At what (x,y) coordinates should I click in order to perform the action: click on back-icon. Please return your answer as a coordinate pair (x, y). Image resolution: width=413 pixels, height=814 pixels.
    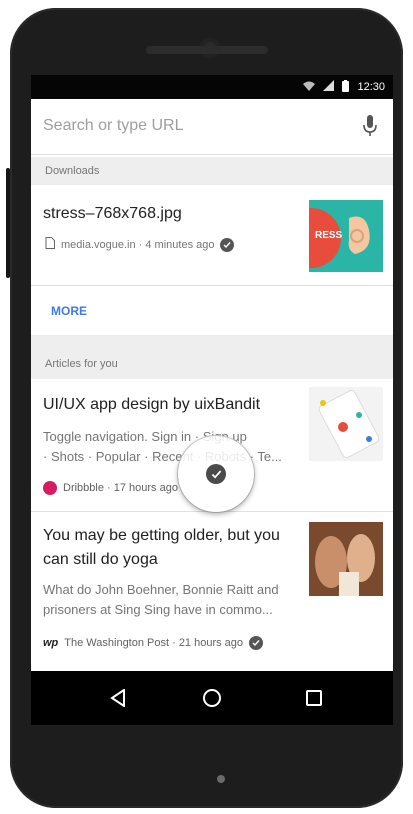
    Looking at the image, I should click on (118, 698).